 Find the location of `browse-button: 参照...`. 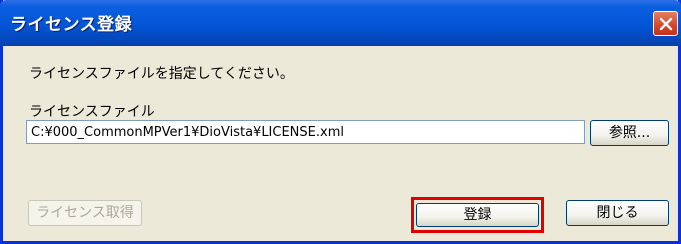

browse-button: 参照... is located at coordinates (629, 133).